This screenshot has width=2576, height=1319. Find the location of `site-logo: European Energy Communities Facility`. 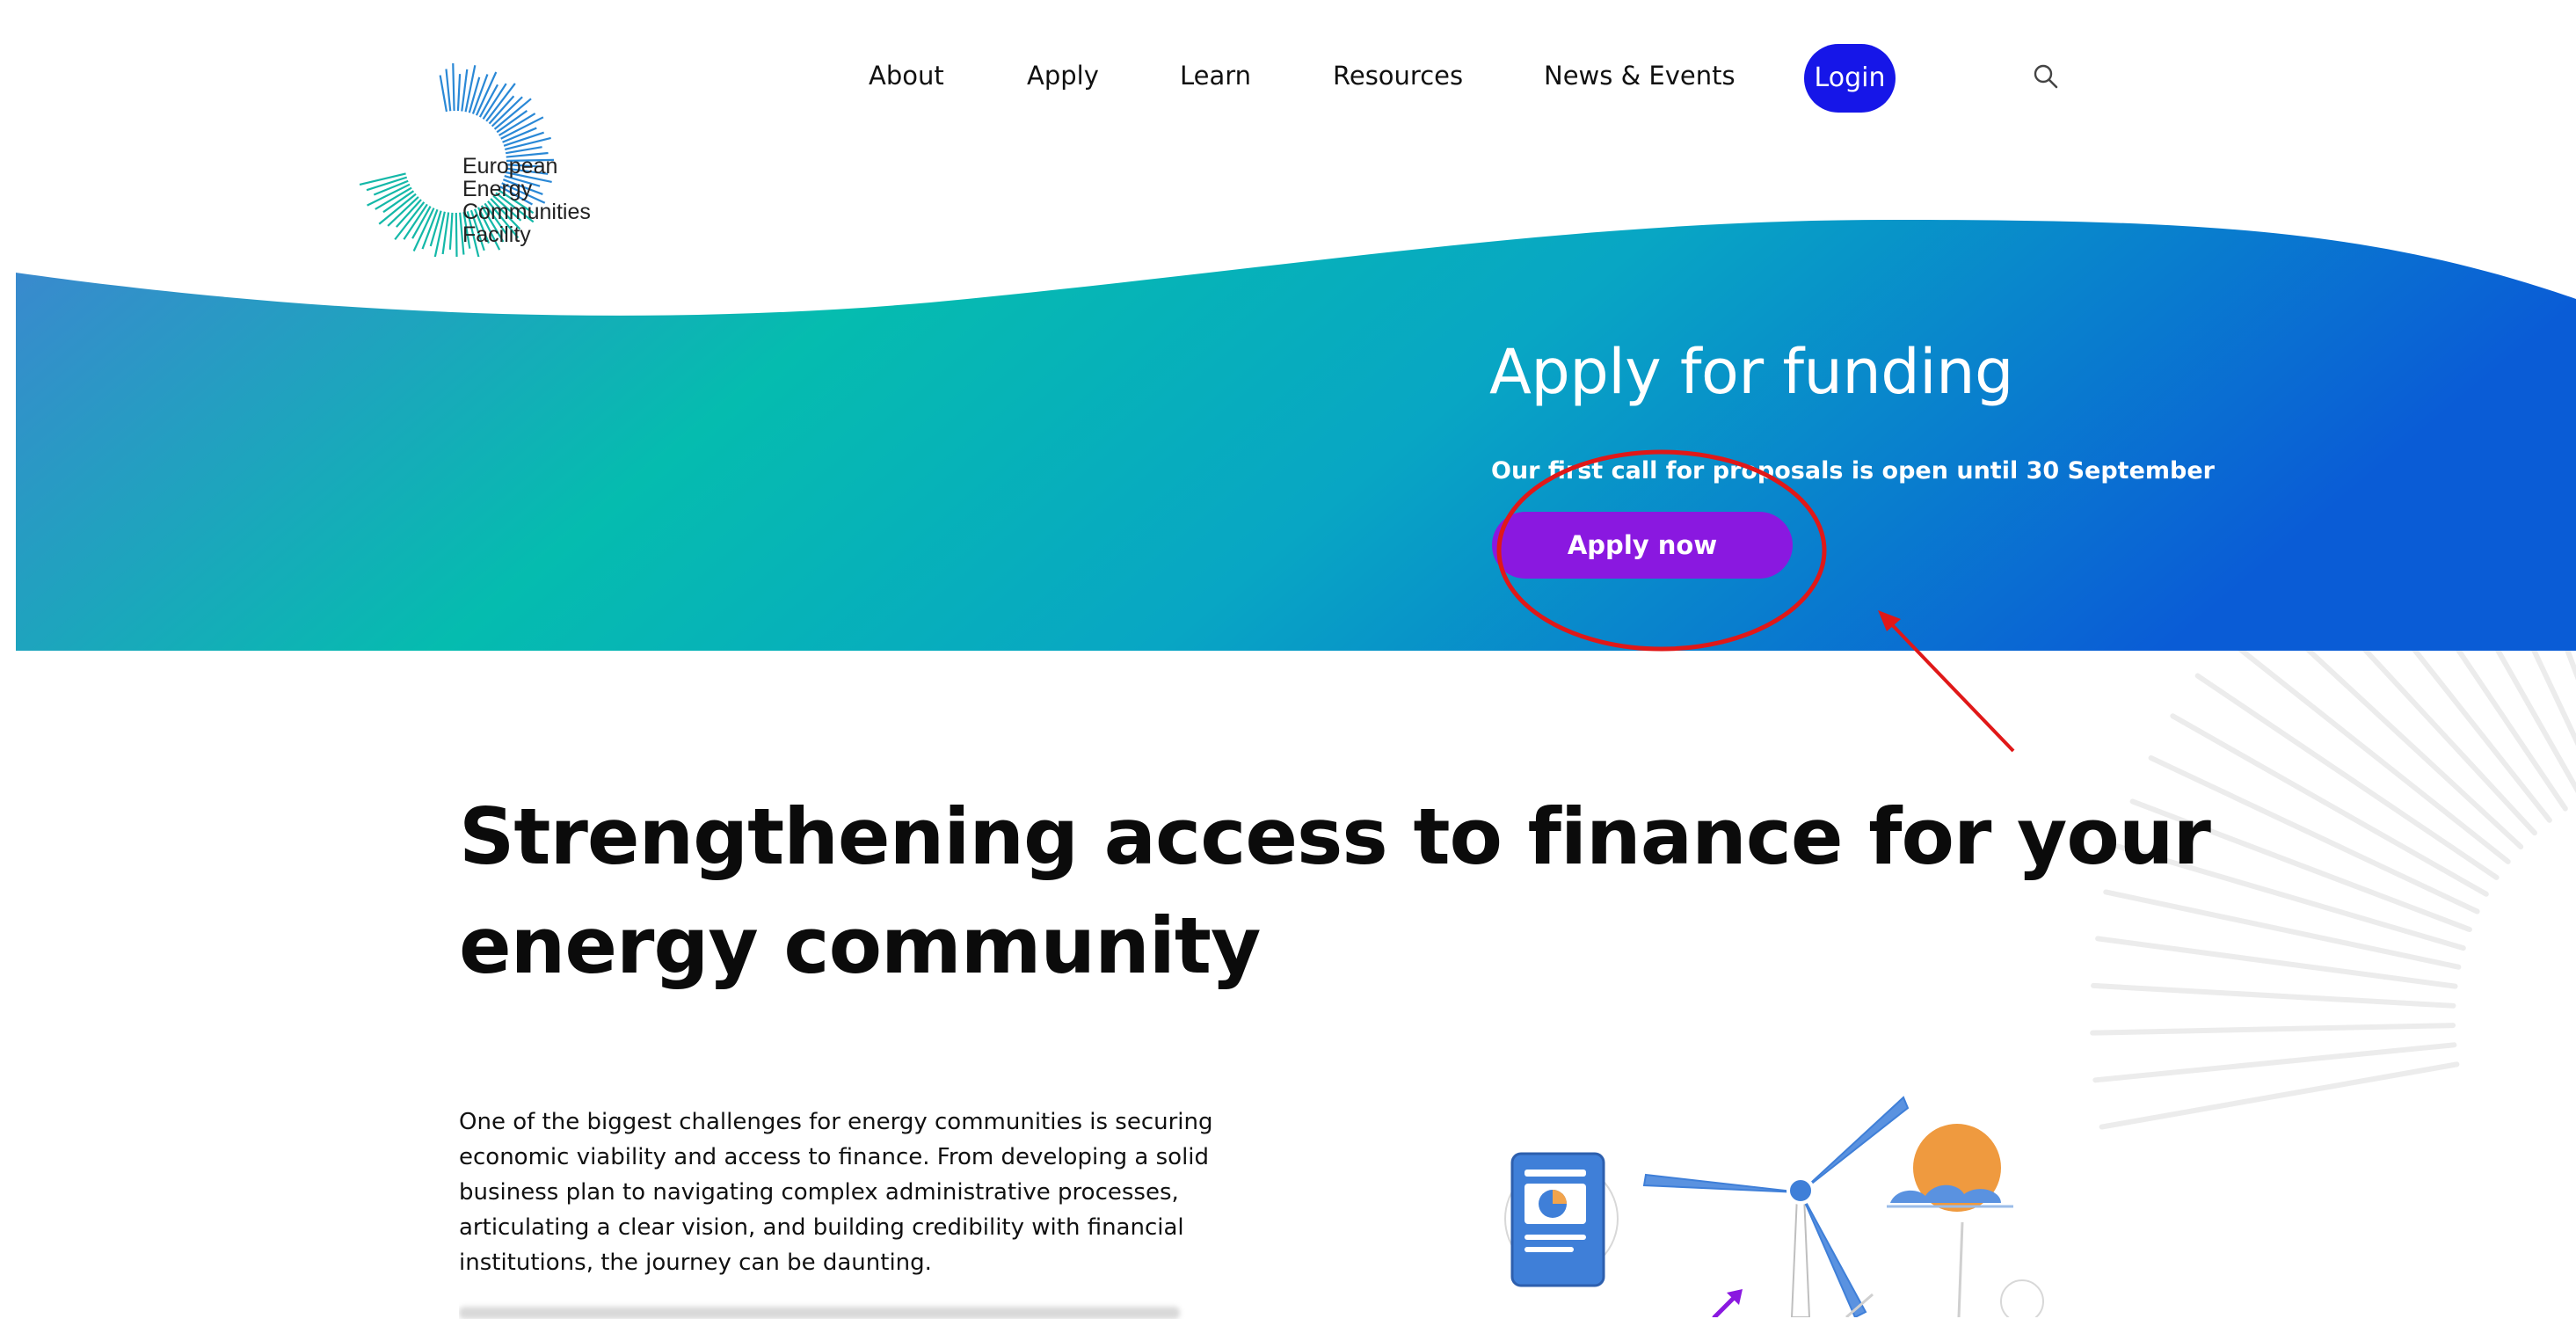

site-logo: European Energy Communities Facility is located at coordinates (492, 162).